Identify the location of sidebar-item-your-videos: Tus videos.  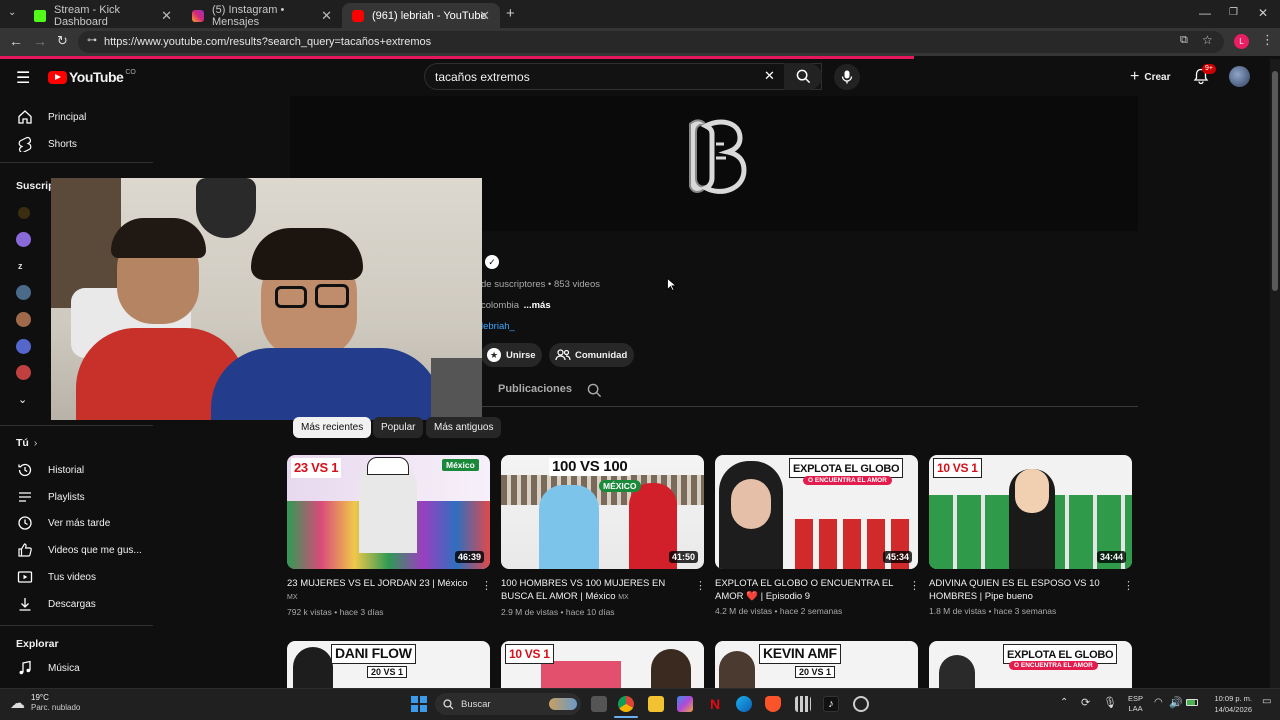
(56, 577).